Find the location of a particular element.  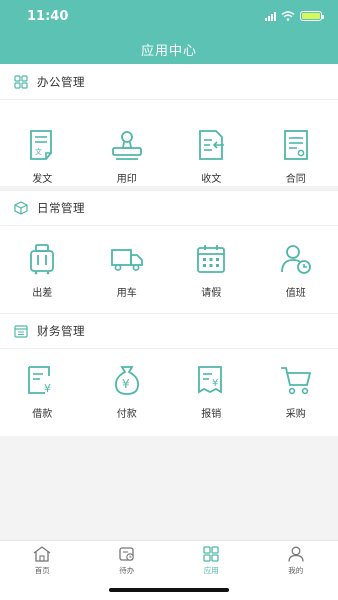

money-bag-icon: ¥ is located at coordinates (126, 380).